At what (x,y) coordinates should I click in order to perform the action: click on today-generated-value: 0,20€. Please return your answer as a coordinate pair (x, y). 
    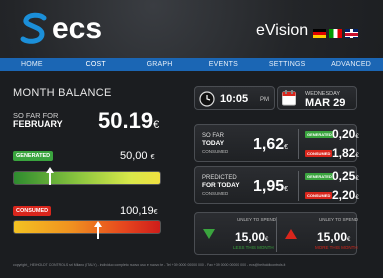
    Looking at the image, I should click on (345, 134).